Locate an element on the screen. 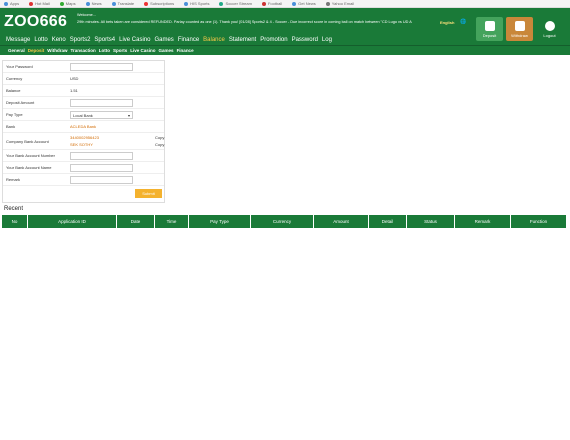 This screenshot has width=570, height=440. nav-statement: Statement is located at coordinates (242, 40).